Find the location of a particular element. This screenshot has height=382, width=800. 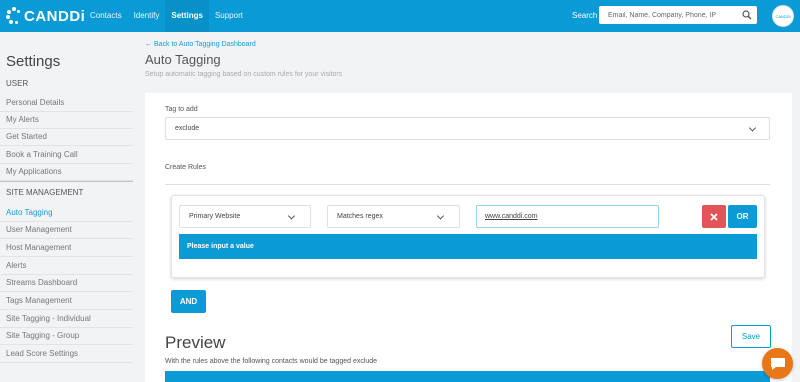

sidebar-item-my-applications: My Applications is located at coordinates (66, 172).